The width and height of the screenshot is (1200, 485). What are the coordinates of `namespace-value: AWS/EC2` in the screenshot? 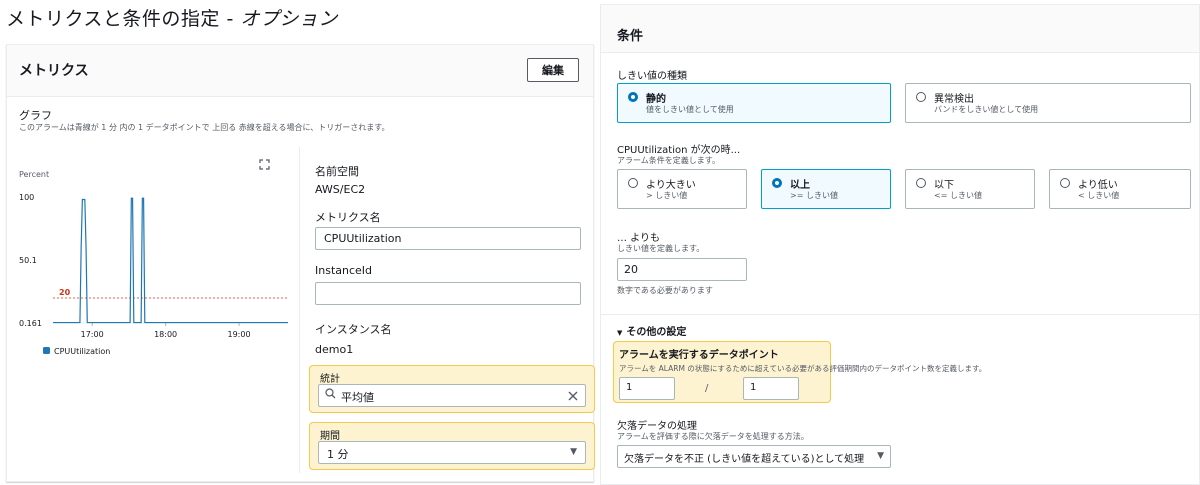 It's located at (340, 189).